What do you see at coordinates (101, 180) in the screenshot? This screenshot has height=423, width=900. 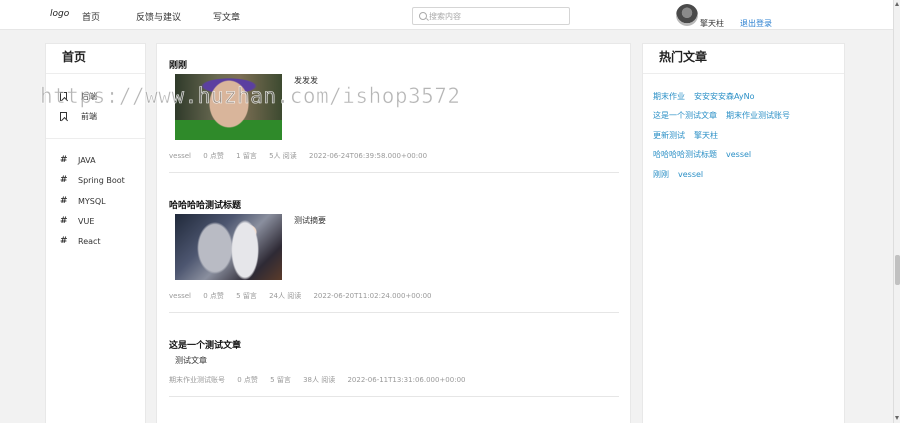 I see `tag-label: Spring Boot` at bounding box center [101, 180].